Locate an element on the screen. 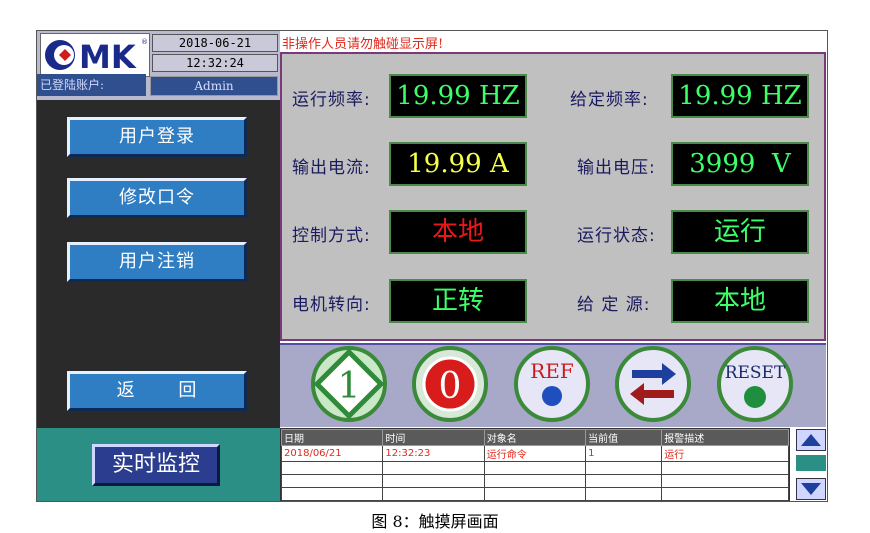 The height and width of the screenshot is (533, 870). arrows-left-right-icon is located at coordinates (653, 384).